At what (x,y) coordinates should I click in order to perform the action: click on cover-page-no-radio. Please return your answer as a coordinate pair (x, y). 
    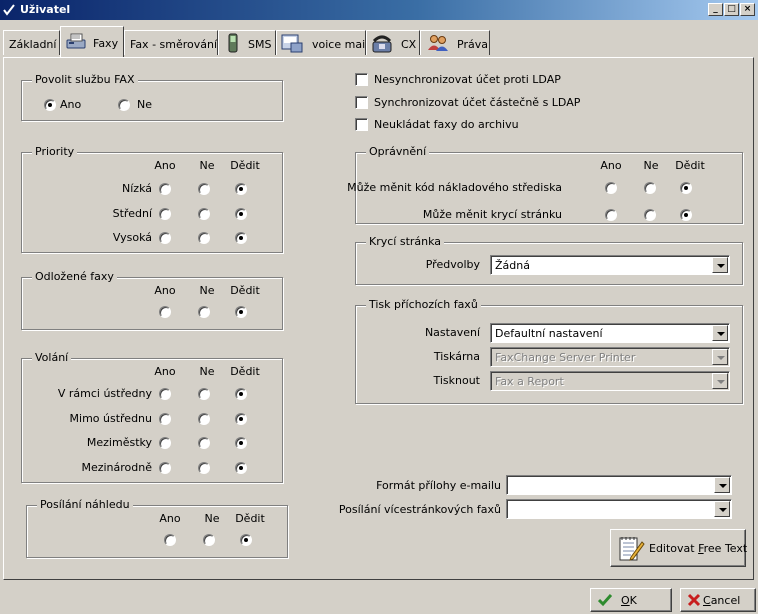
    Looking at the image, I should click on (650, 215).